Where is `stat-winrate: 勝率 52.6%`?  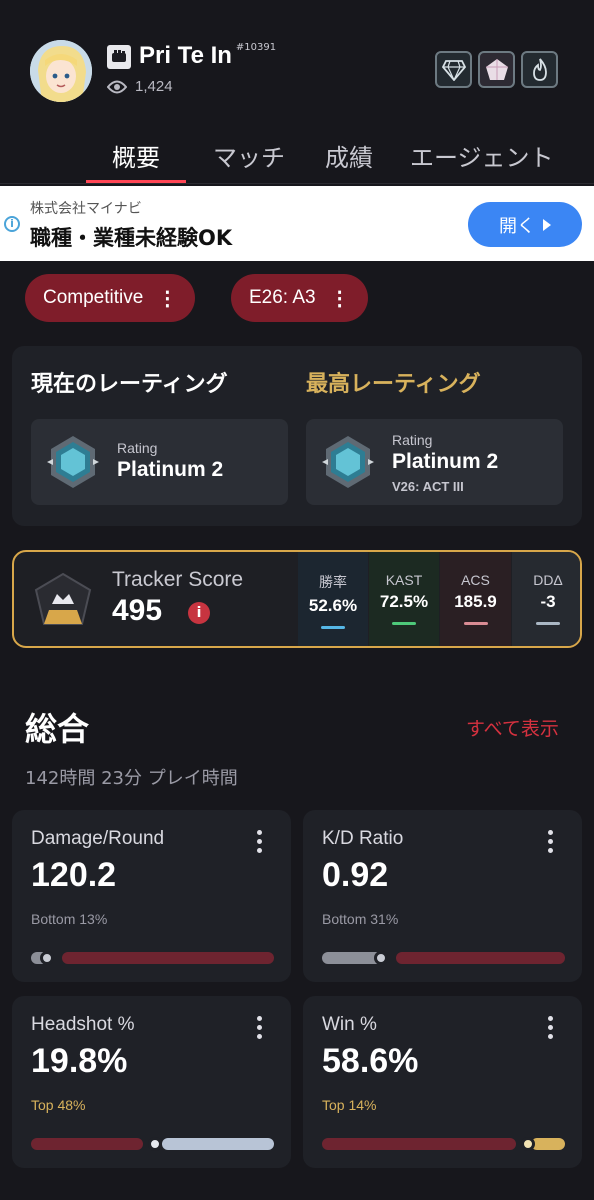 stat-winrate: 勝率 52.6% is located at coordinates (333, 599).